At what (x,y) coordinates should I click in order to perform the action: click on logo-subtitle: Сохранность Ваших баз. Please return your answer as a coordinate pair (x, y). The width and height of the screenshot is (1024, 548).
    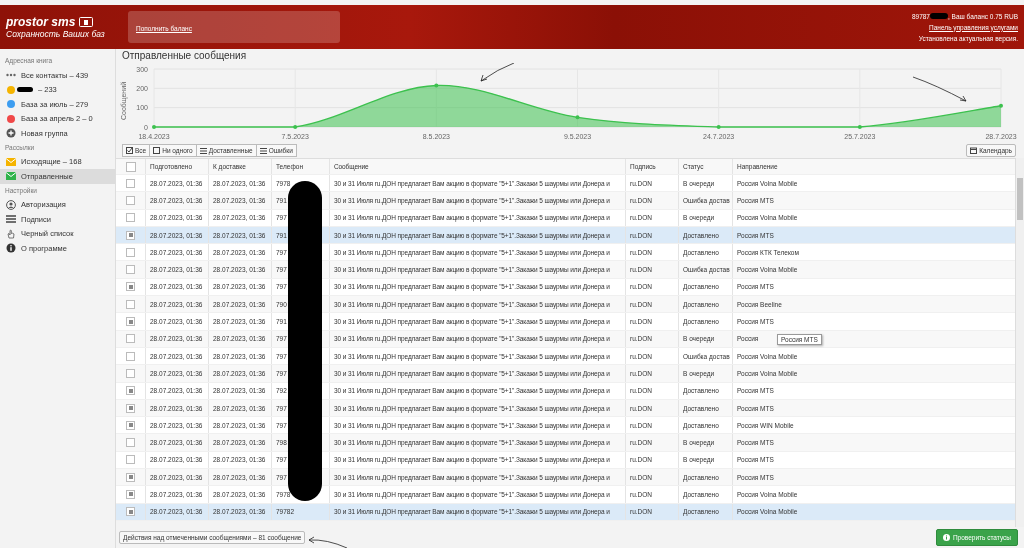
    Looking at the image, I should click on (56, 34).